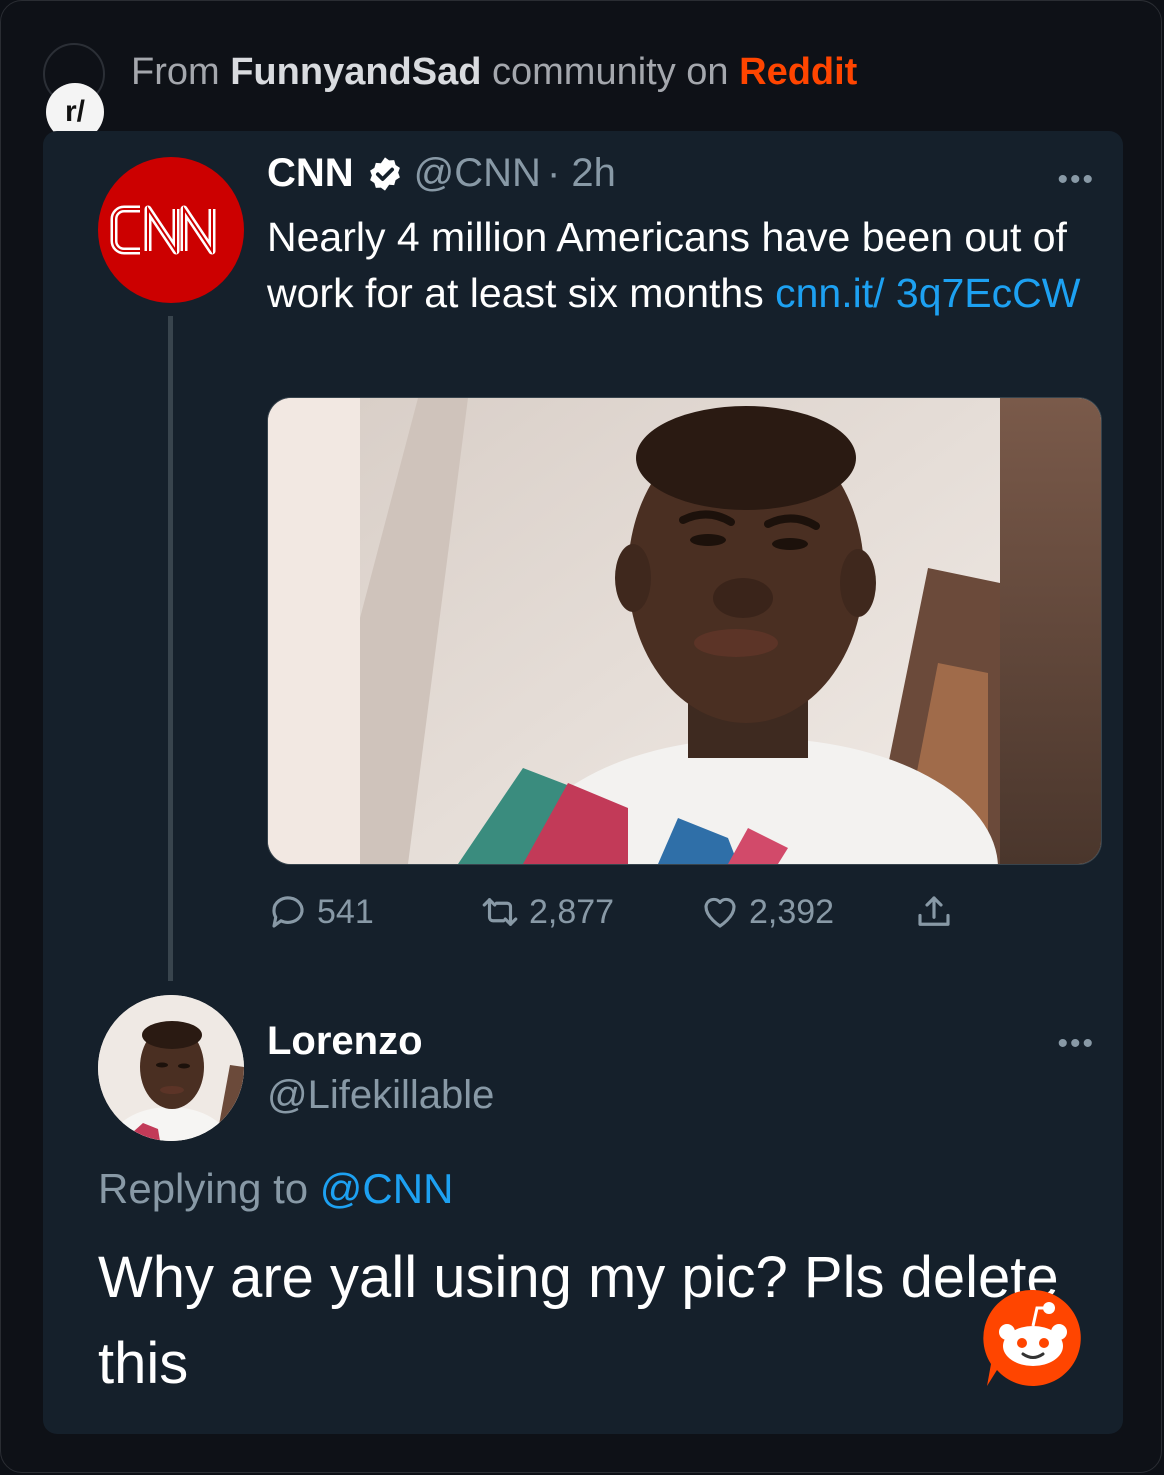  Describe the element at coordinates (203, 1188) in the screenshot. I see `replying-prefix: Replying to` at that location.